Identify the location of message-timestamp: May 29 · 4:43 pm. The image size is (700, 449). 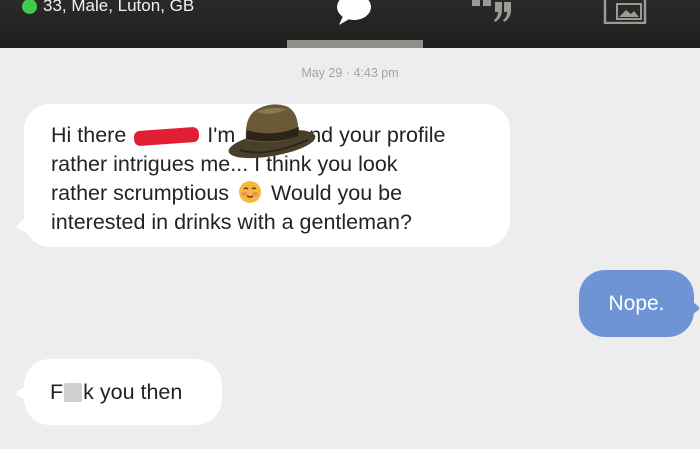
(350, 73).